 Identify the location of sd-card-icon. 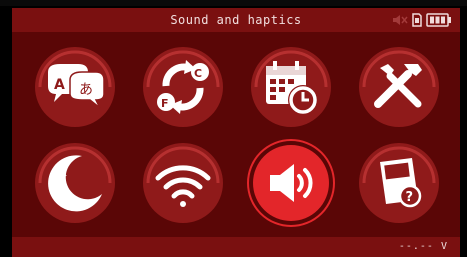
(417, 20).